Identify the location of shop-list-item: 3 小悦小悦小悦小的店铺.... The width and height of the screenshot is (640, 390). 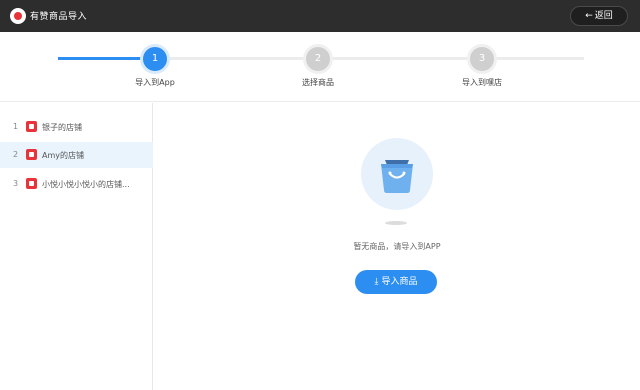
(76, 184).